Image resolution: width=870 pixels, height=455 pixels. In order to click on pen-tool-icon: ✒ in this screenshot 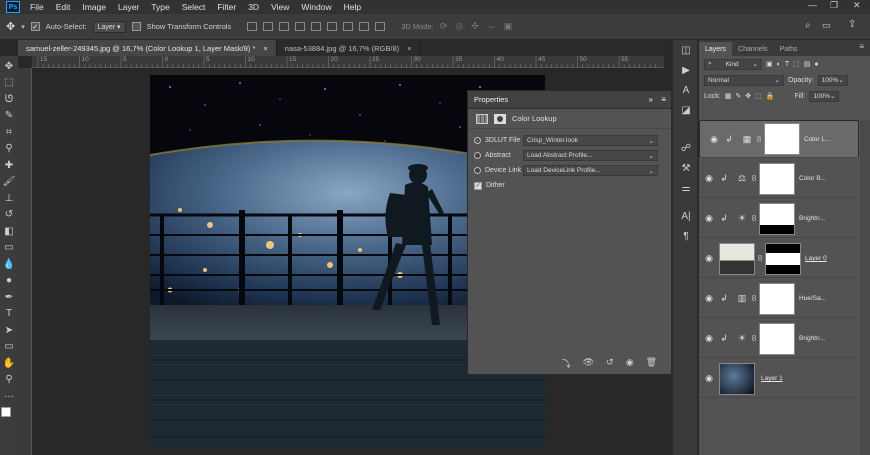, I will do `click(9, 297)`.